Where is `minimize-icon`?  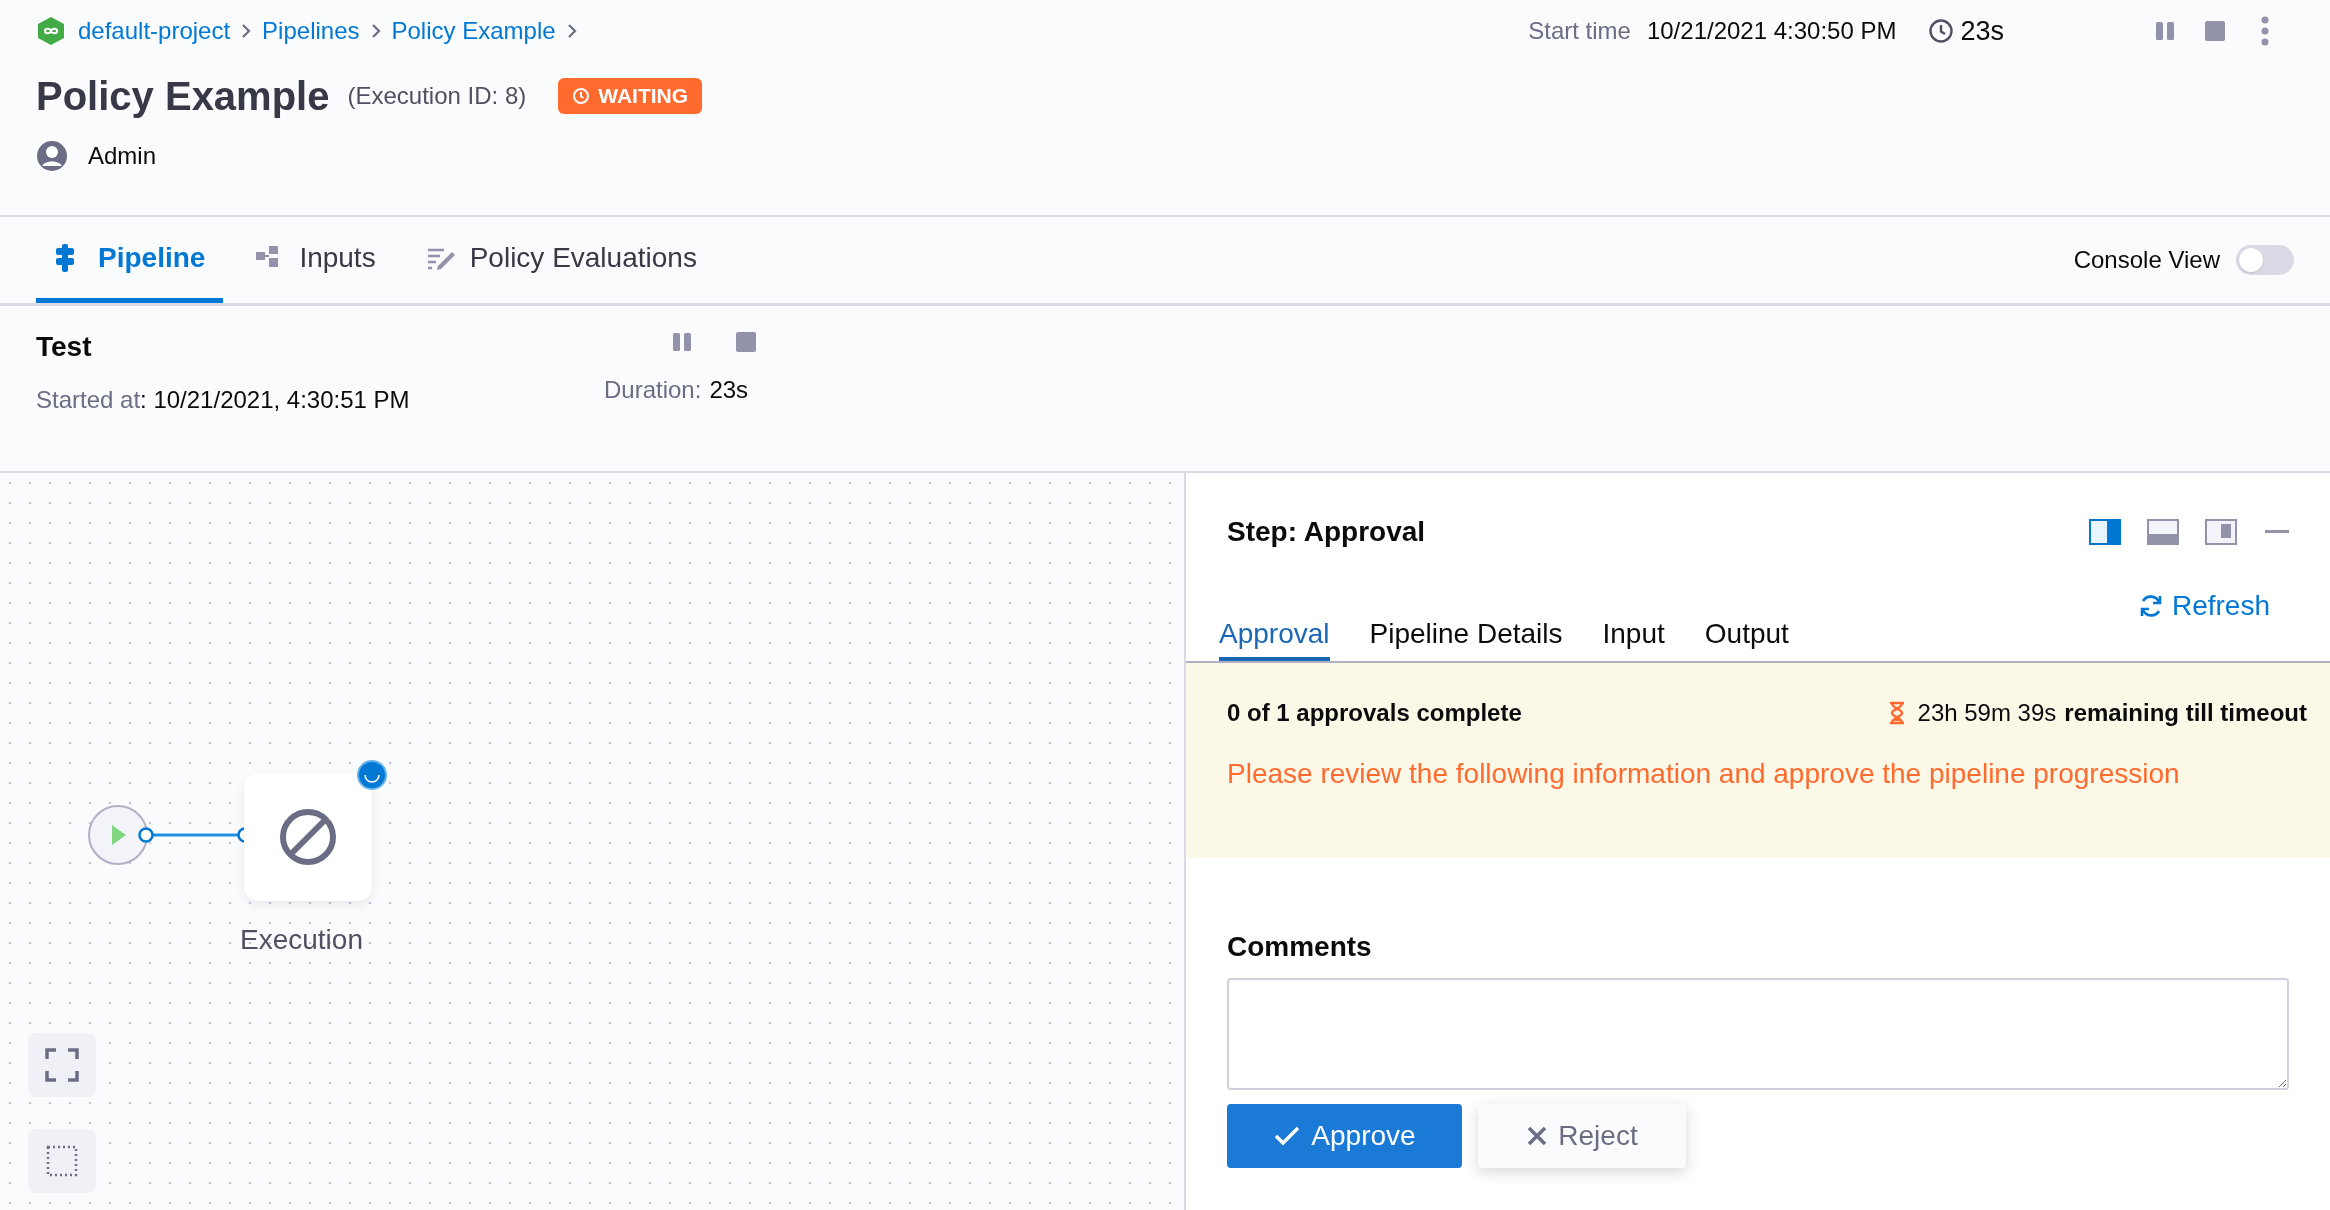 minimize-icon is located at coordinates (2277, 532).